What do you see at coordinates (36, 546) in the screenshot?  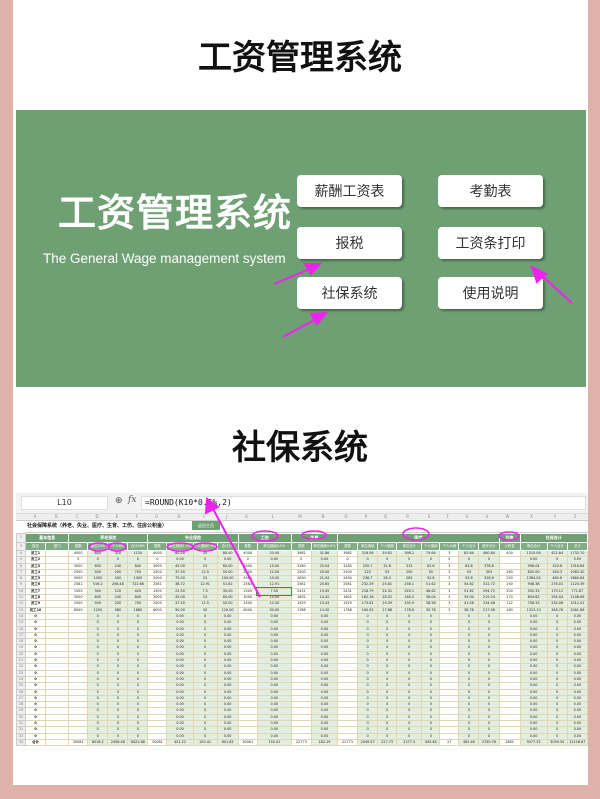 I see `column-header: 姓名` at bounding box center [36, 546].